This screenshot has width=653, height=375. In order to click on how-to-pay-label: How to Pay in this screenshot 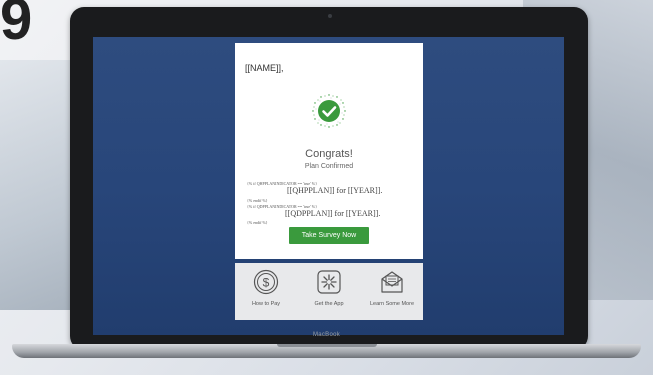, I will do `click(266, 304)`.